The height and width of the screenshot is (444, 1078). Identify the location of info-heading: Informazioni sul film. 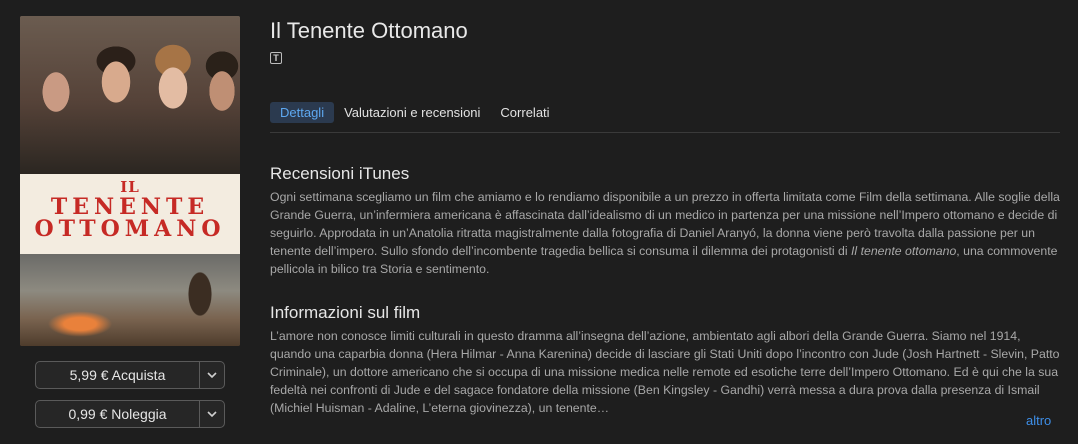
(345, 312).